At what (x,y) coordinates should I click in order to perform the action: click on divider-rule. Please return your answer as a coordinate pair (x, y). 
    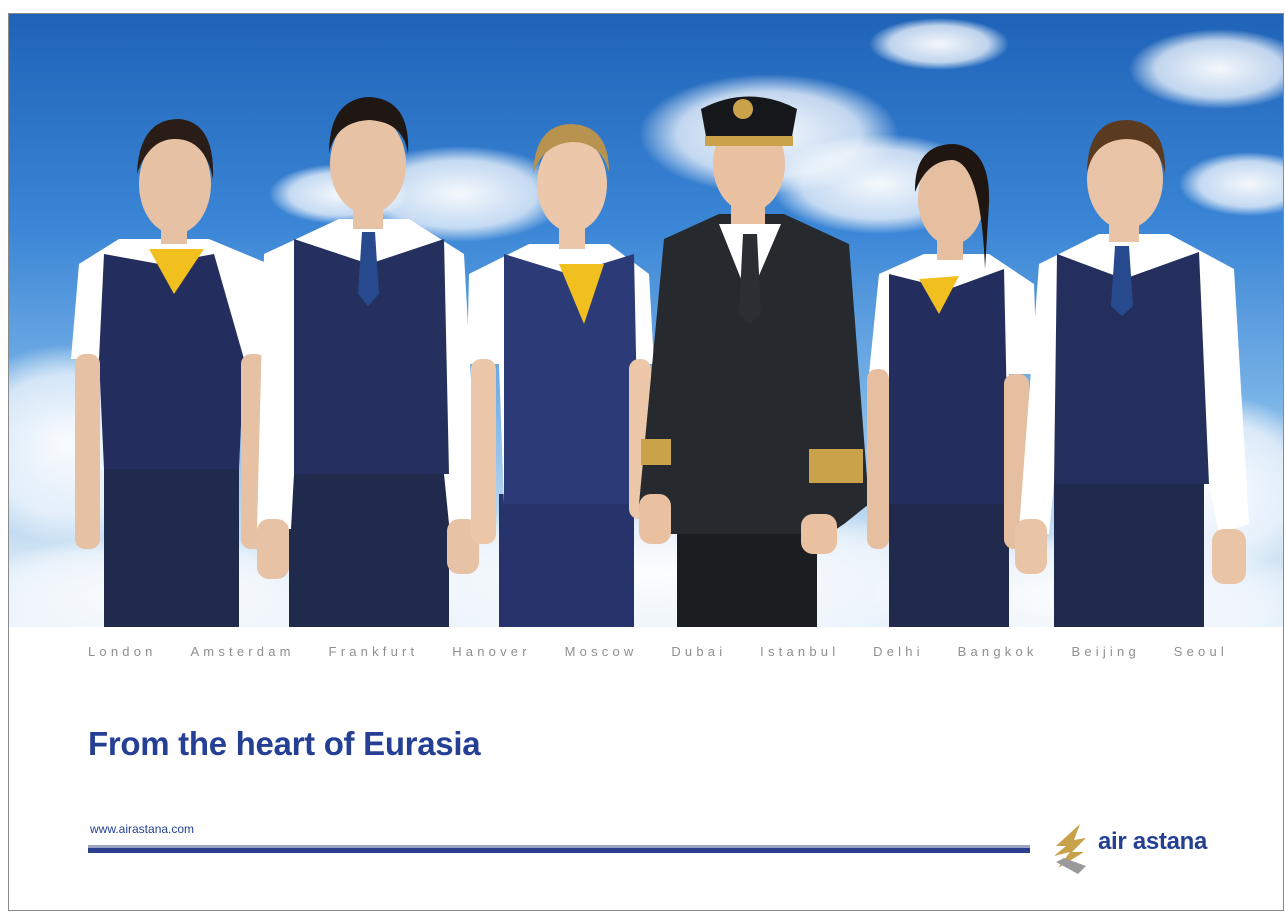
    Looking at the image, I should click on (559, 849).